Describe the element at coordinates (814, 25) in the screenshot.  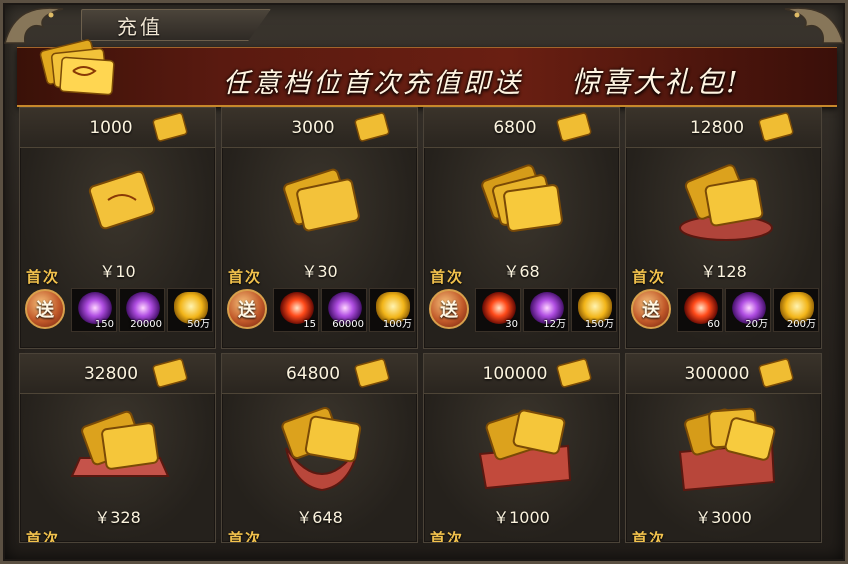
I see `dragon-ornament-icon` at that location.